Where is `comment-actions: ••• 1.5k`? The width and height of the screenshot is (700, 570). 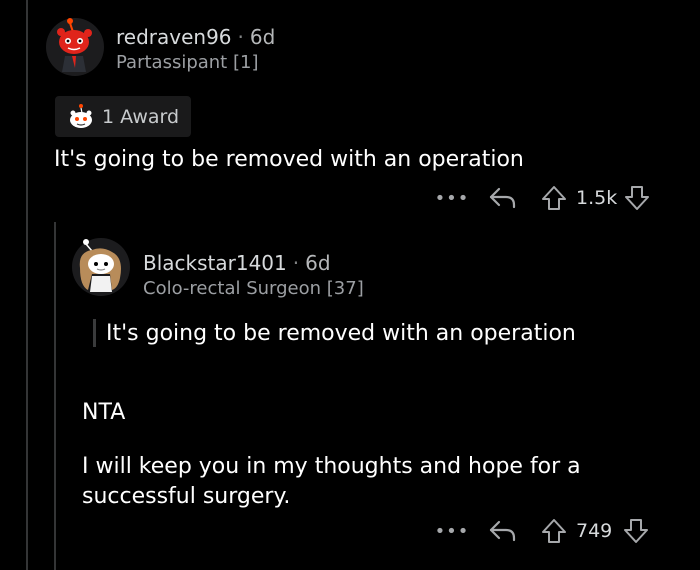
comment-actions: ••• 1.5k is located at coordinates (541, 198).